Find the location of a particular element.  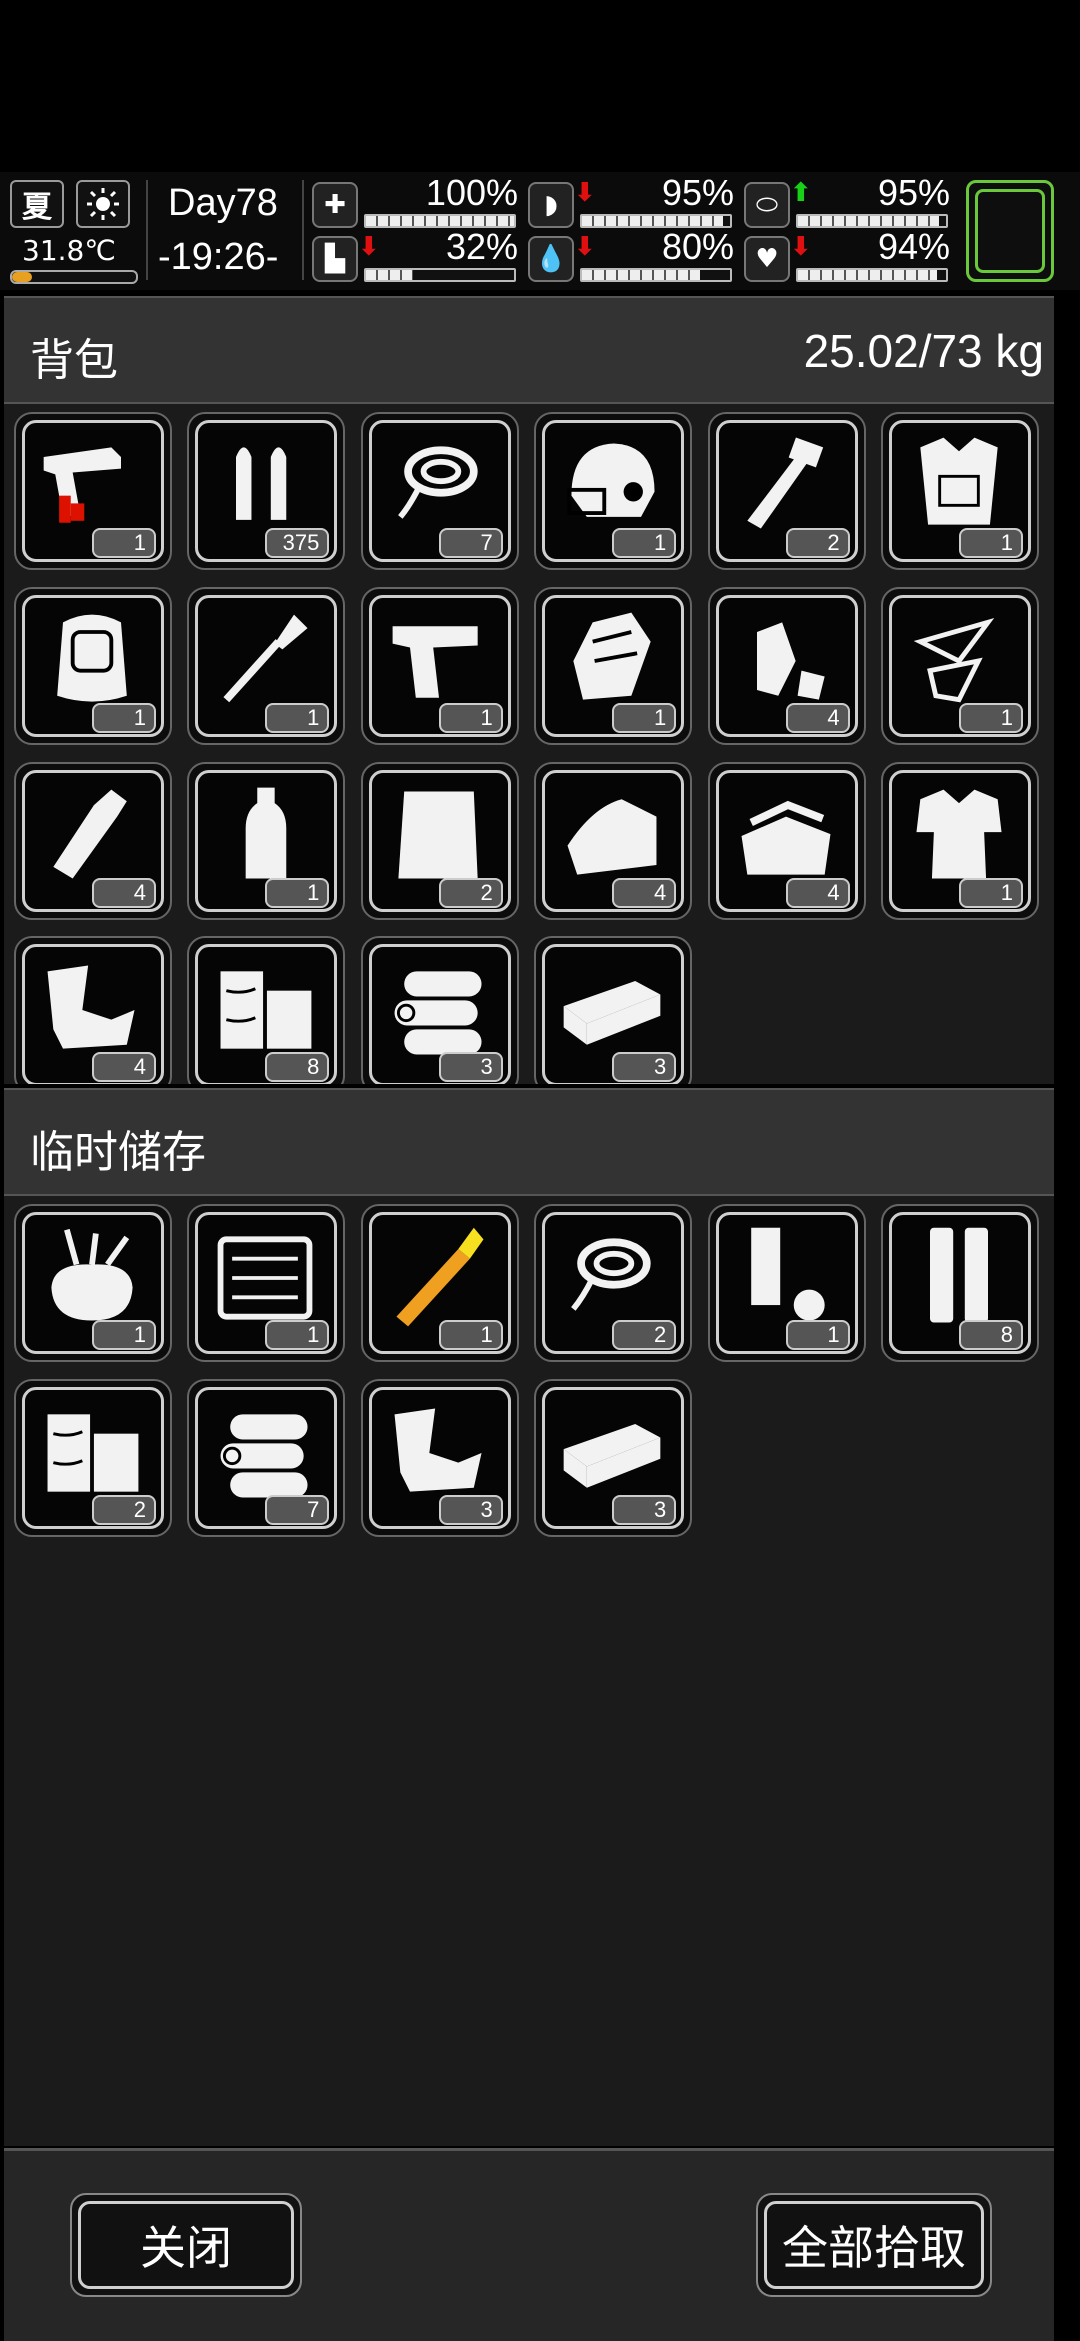

flare-gun-icon is located at coordinates (82, 485).